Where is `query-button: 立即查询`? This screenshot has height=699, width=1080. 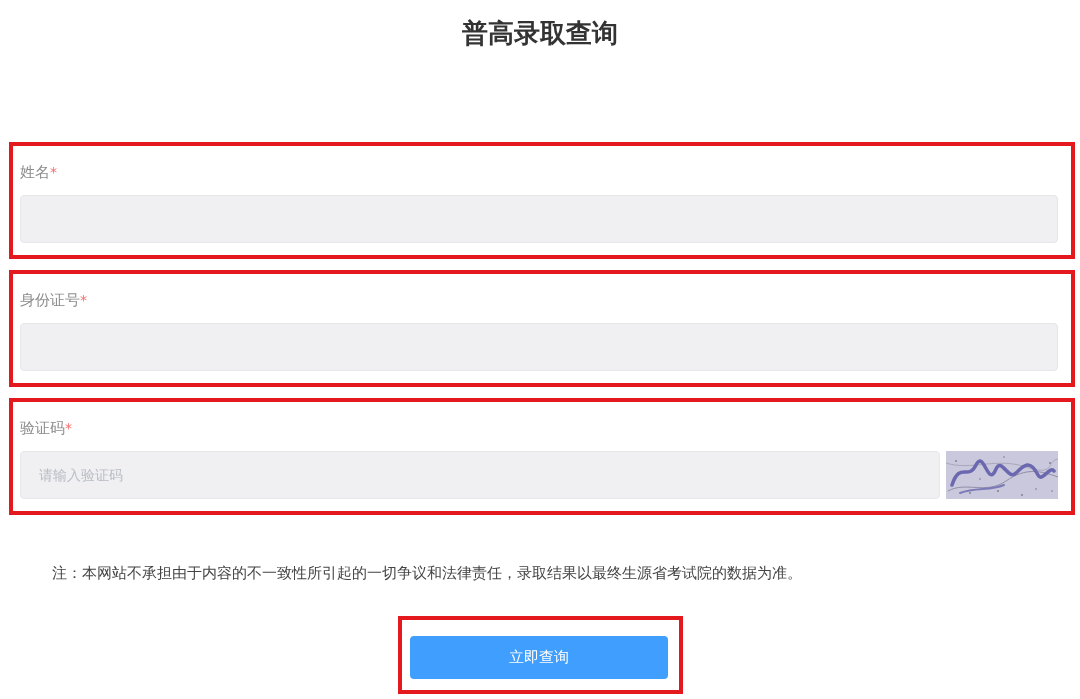
query-button: 立即查询 is located at coordinates (538, 657).